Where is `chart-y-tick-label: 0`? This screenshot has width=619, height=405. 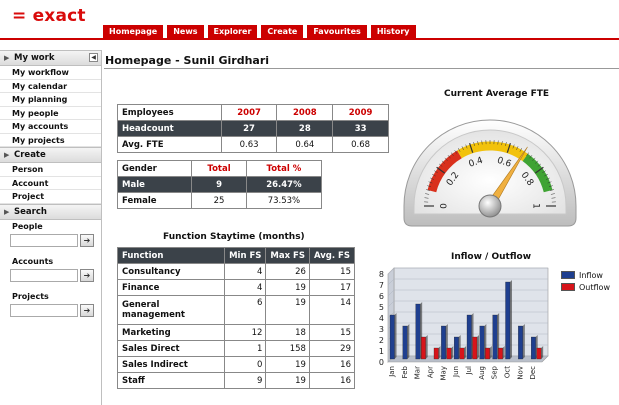 chart-y-tick-label: 0 is located at coordinates (381, 362).